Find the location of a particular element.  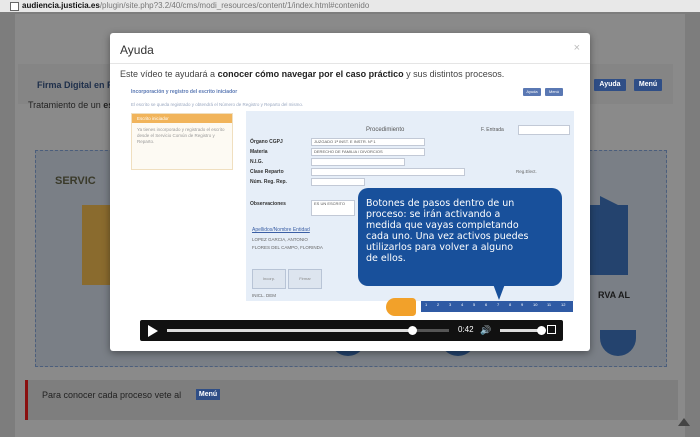

bottom-menu-button: Menú is located at coordinates (208, 394).